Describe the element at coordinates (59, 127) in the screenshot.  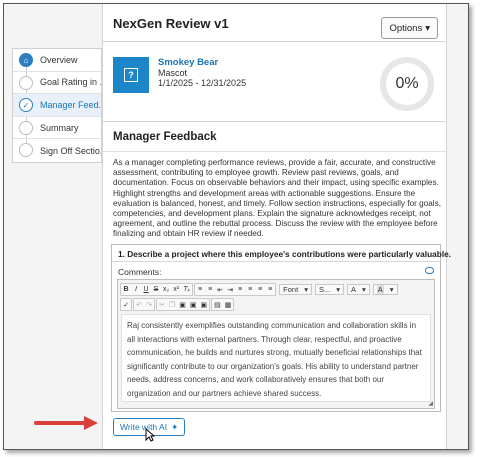
I see `step-label: Summary` at that location.